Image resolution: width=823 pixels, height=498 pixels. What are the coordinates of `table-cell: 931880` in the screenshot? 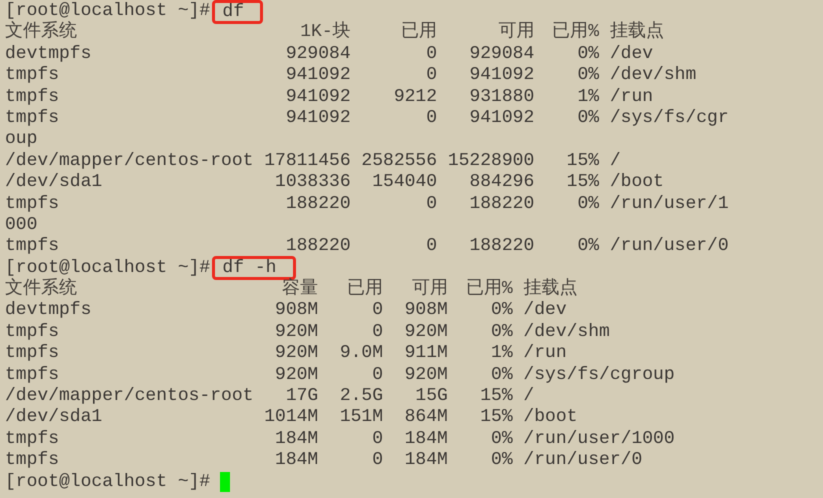 It's located at (501, 97).